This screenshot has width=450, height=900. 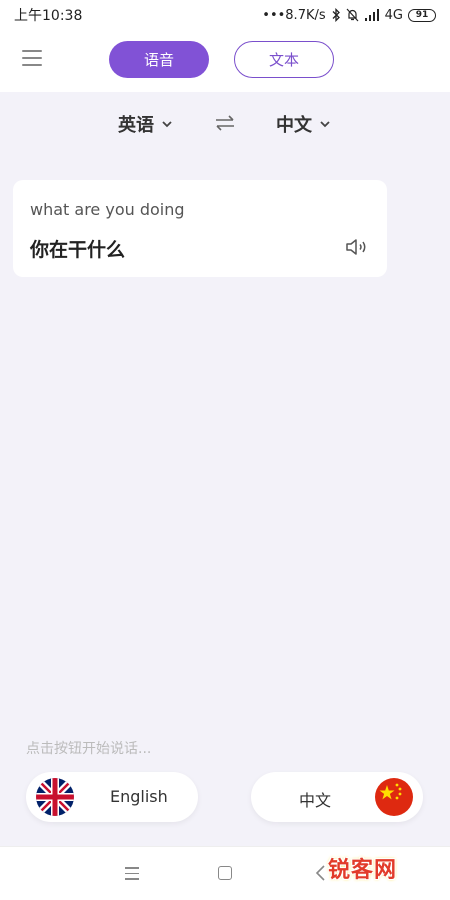 I want to click on tab-voice-label: 语音, so click(x=158, y=60).